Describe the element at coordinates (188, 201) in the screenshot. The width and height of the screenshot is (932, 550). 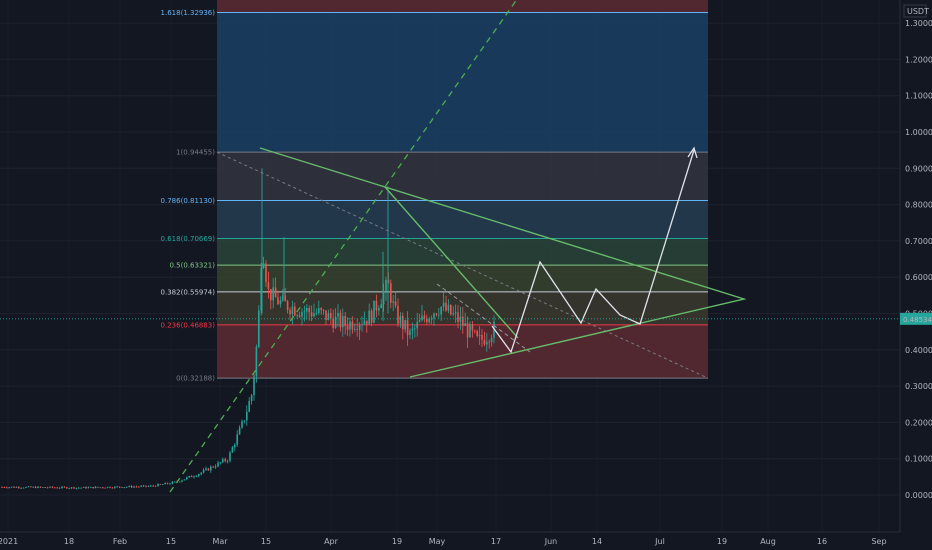
I see `fib-level-label: 0.786(0.81130)` at that location.